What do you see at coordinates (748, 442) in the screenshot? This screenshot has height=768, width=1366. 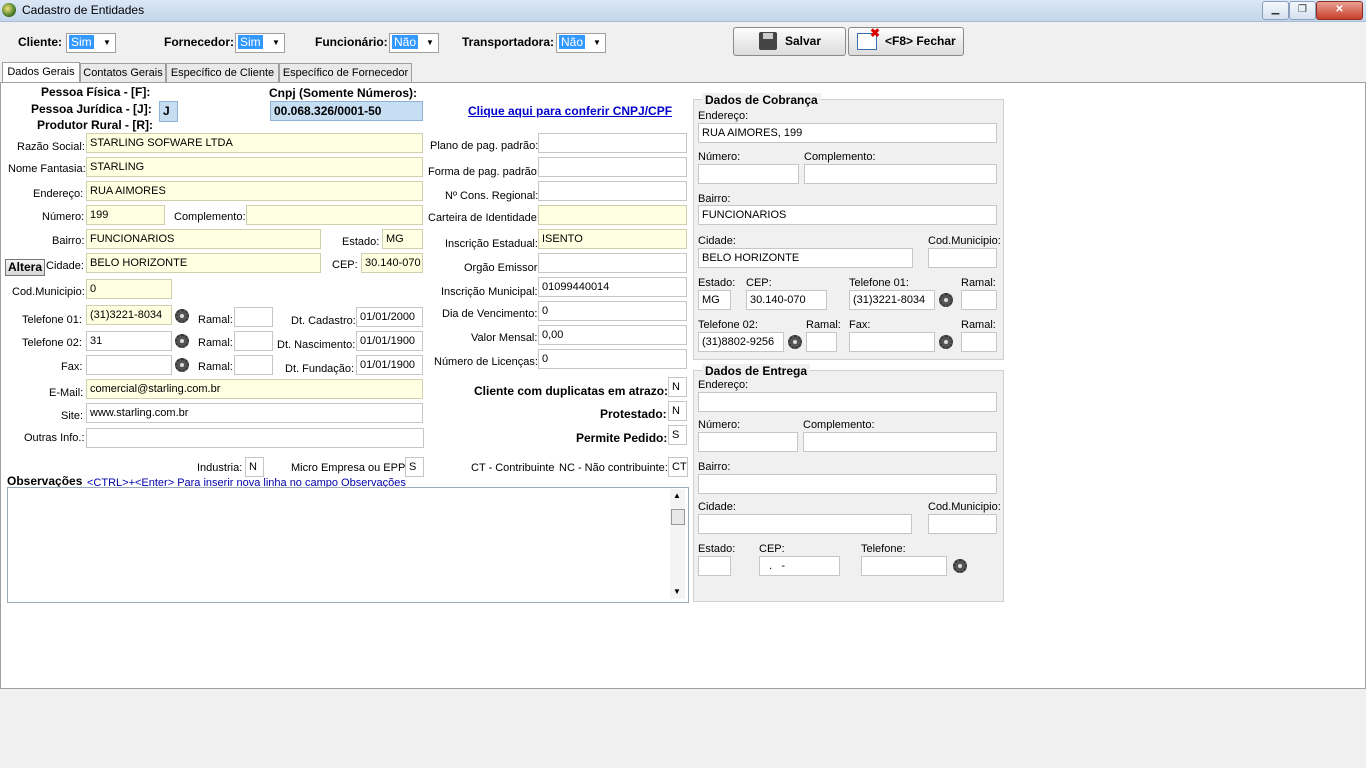 I see `ent-numero-field` at bounding box center [748, 442].